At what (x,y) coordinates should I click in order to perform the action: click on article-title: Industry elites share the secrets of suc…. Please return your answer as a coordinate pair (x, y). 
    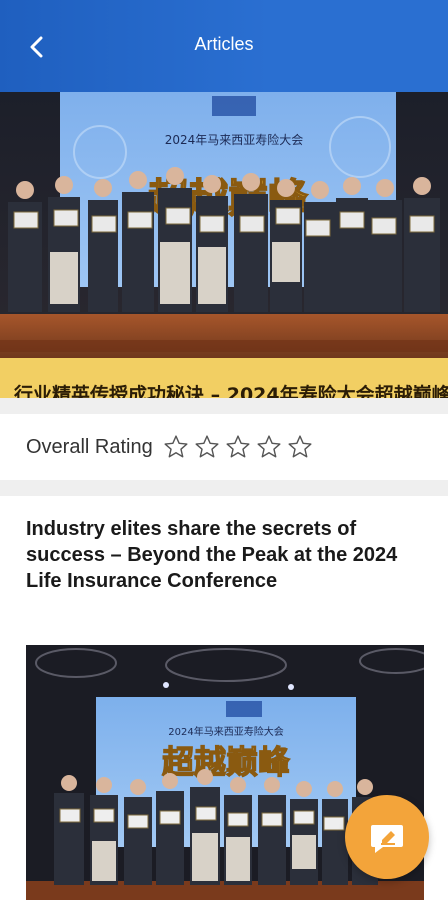
    Looking at the image, I should click on (212, 555).